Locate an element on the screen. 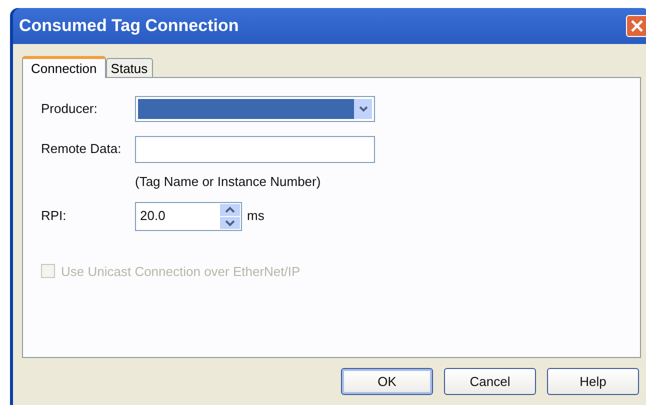 This screenshot has height=405, width=646. tab: Connection is located at coordinates (64, 67).